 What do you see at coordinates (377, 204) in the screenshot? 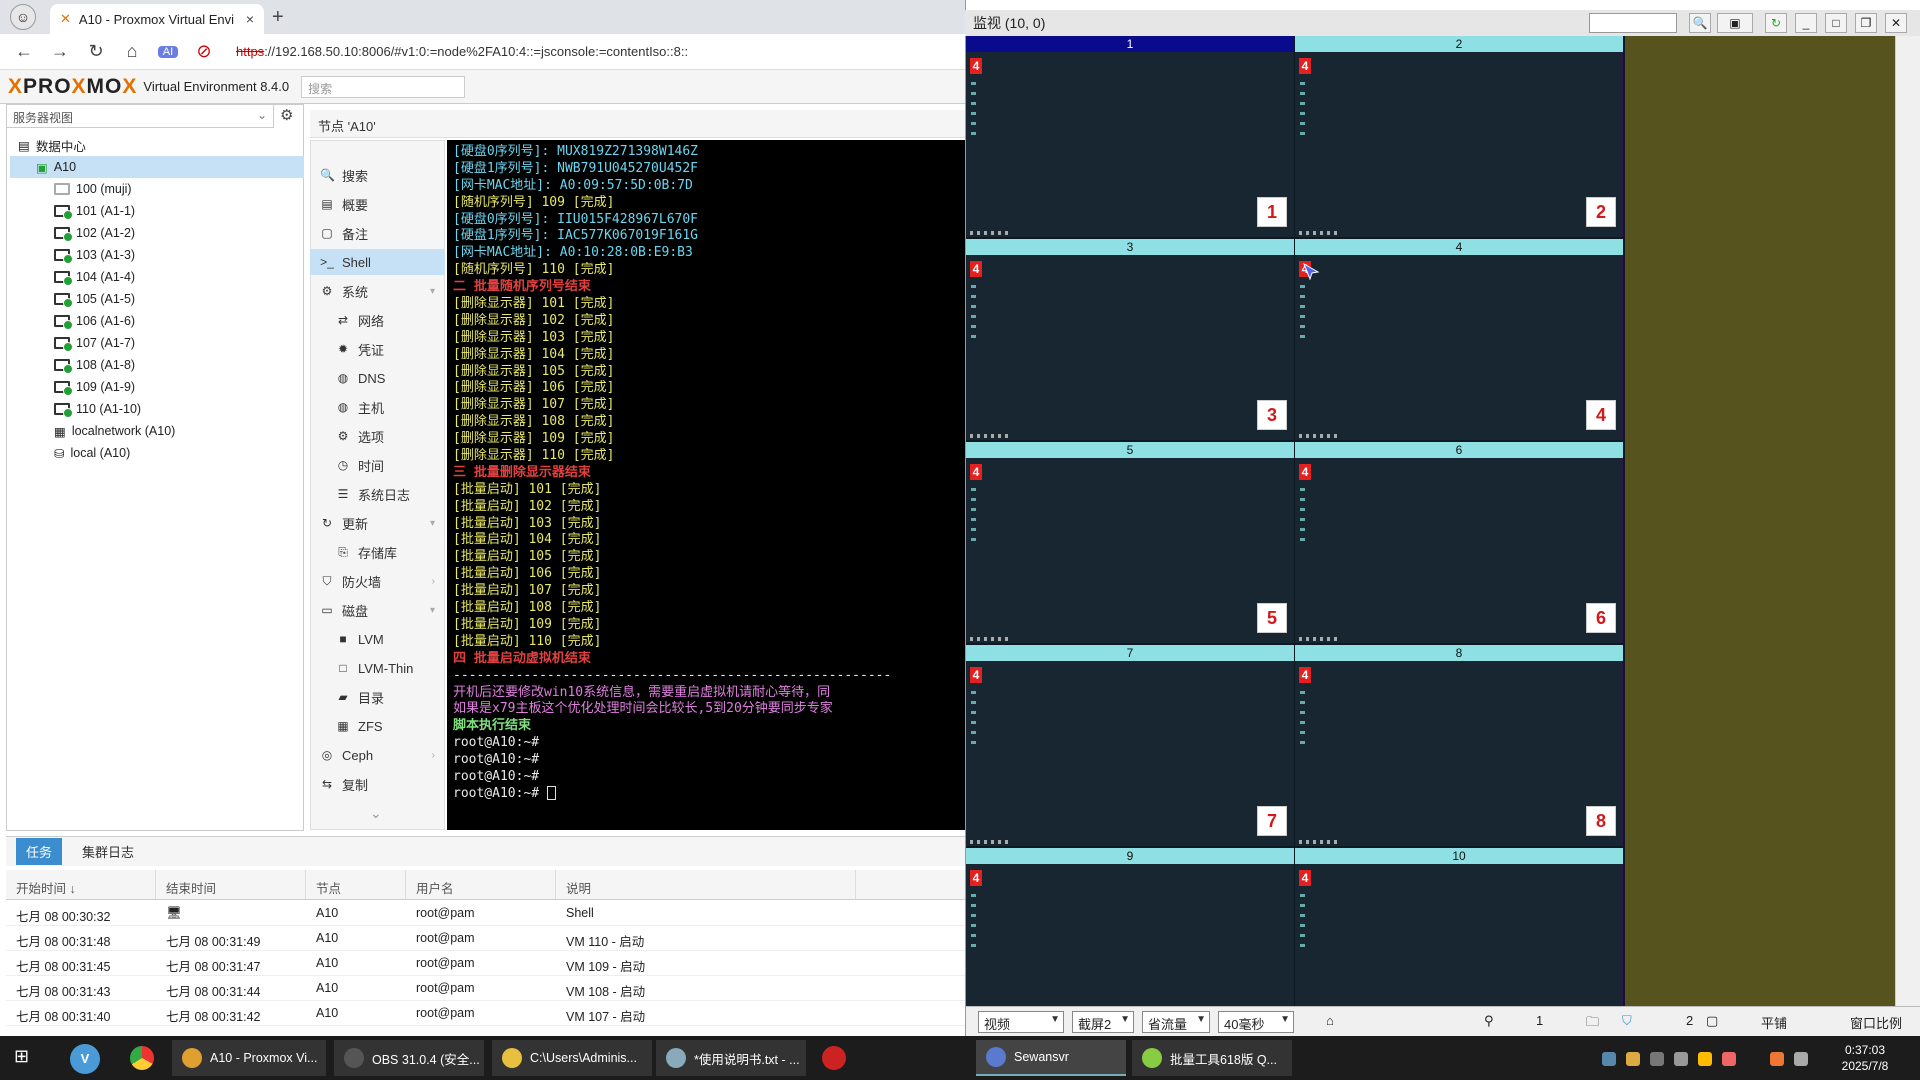
I see `menu-item: ▤ 概要` at bounding box center [377, 204].